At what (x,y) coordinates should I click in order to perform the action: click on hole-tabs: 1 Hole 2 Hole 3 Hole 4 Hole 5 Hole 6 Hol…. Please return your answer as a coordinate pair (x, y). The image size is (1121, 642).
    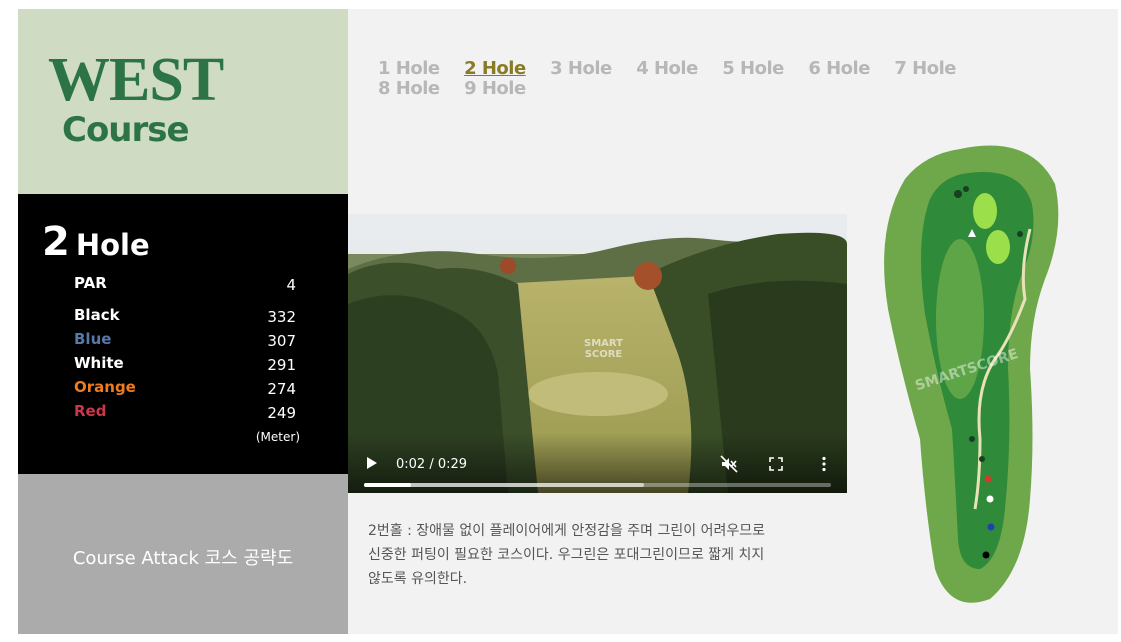
    Looking at the image, I should click on (718, 79).